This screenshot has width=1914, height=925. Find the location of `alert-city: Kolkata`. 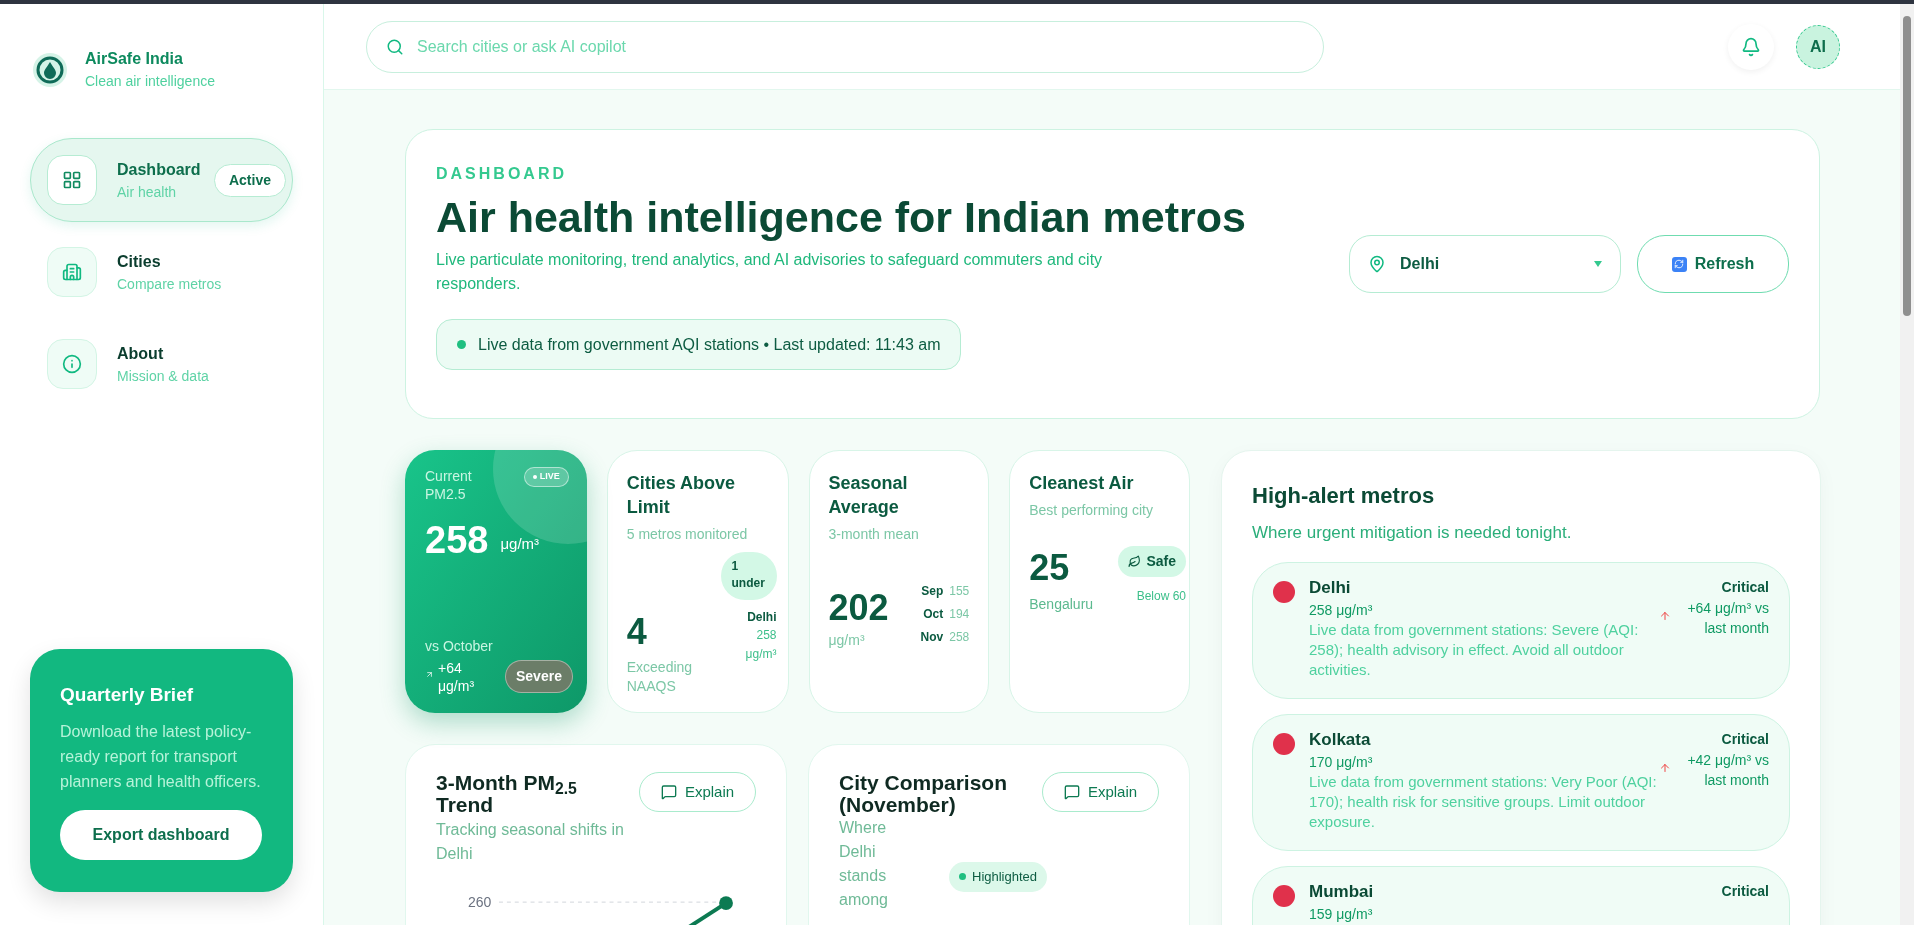

alert-city: Kolkata is located at coordinates (1340, 739).